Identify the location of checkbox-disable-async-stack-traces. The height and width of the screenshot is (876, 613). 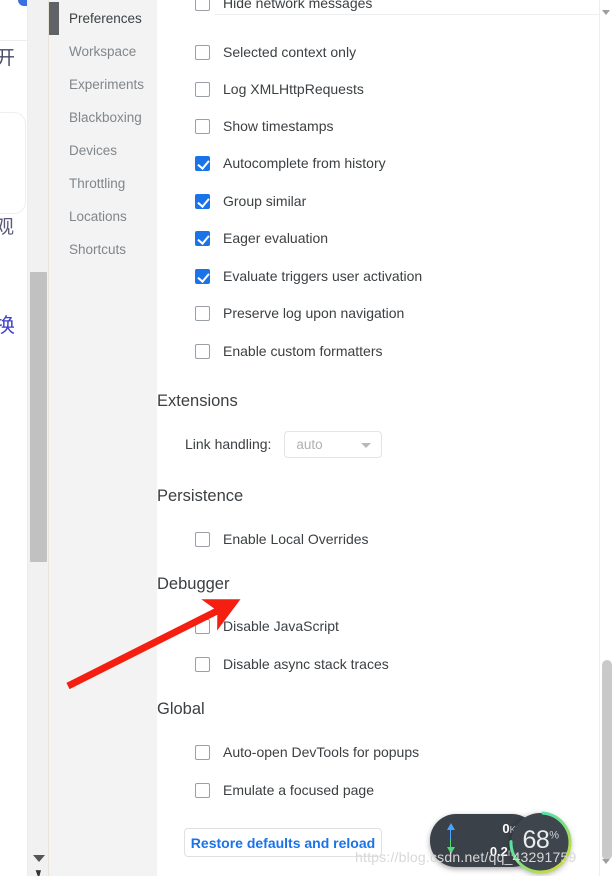
(202, 664).